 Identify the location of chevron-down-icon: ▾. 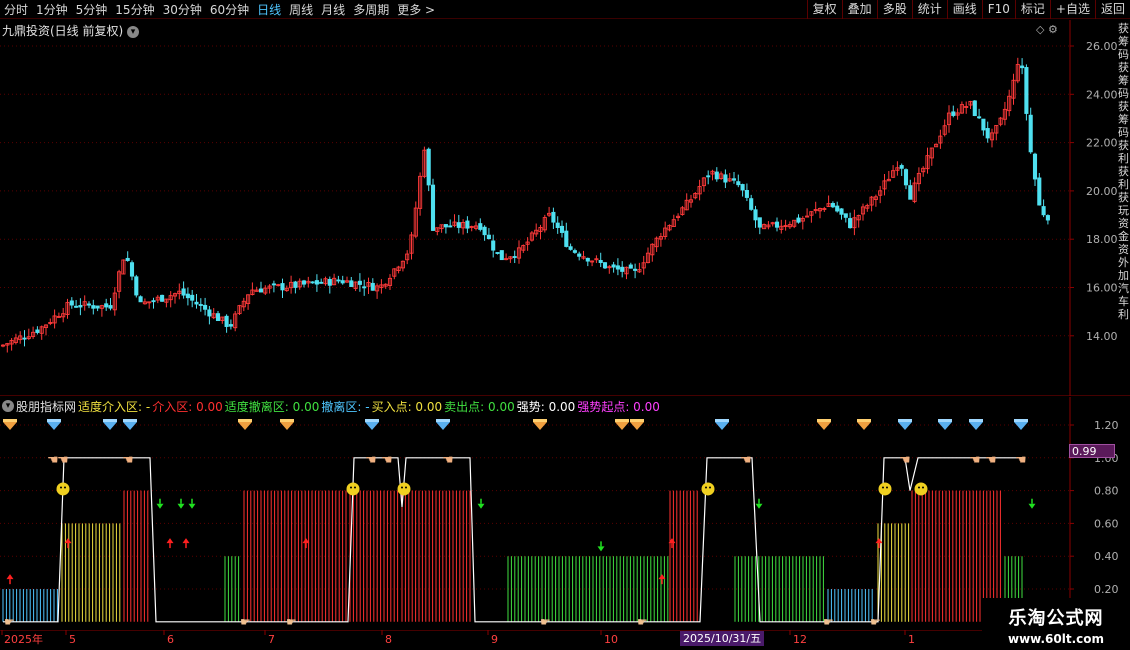
(133, 31).